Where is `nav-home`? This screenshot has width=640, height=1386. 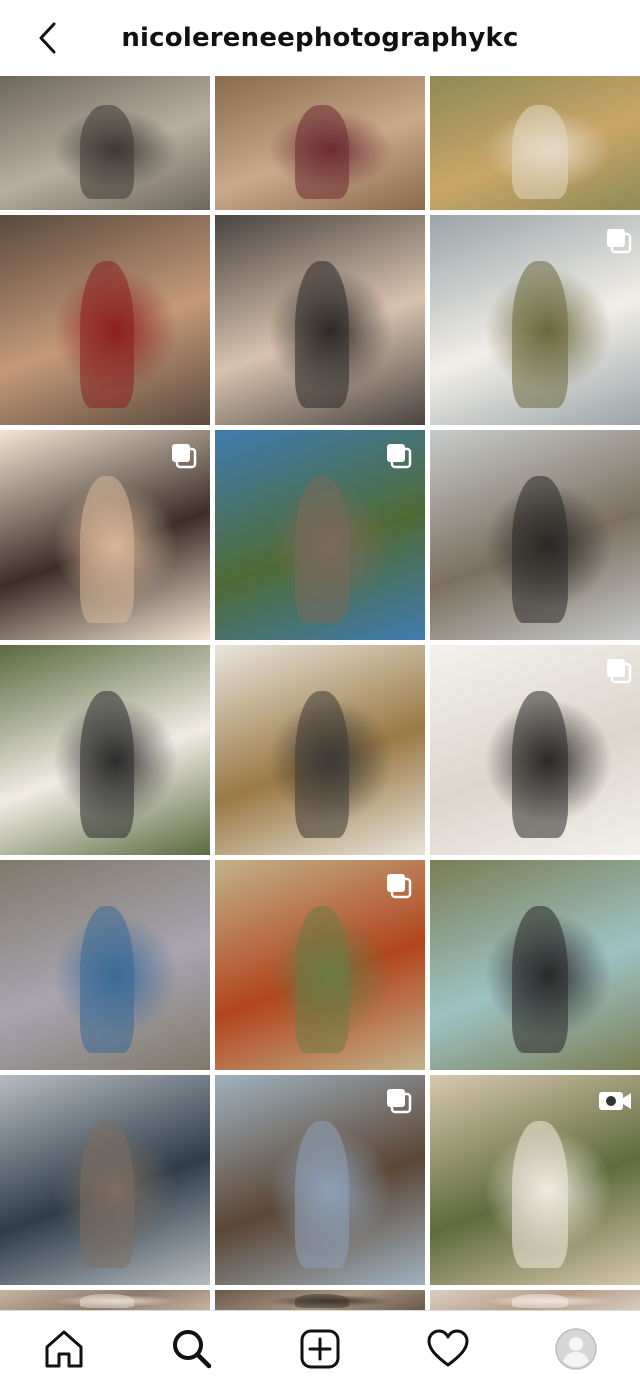
nav-home is located at coordinates (64, 1349).